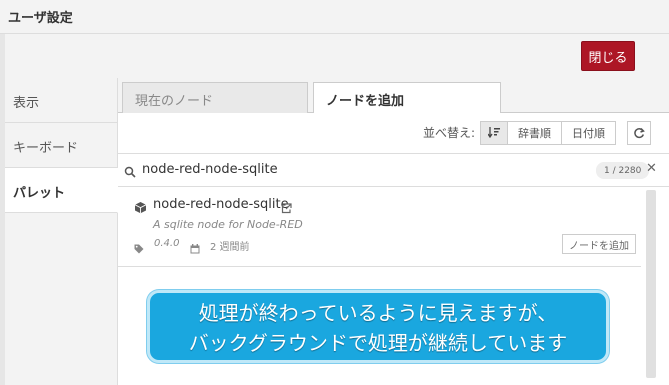 The width and height of the screenshot is (669, 385). Describe the element at coordinates (139, 248) in the screenshot. I see `tag-icon` at that location.